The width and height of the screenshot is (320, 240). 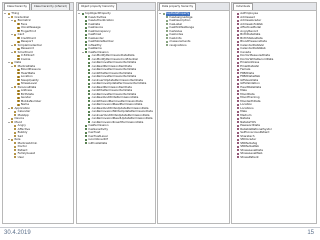 I want to click on tree-item: StressPatient, so click(x=274, y=158).